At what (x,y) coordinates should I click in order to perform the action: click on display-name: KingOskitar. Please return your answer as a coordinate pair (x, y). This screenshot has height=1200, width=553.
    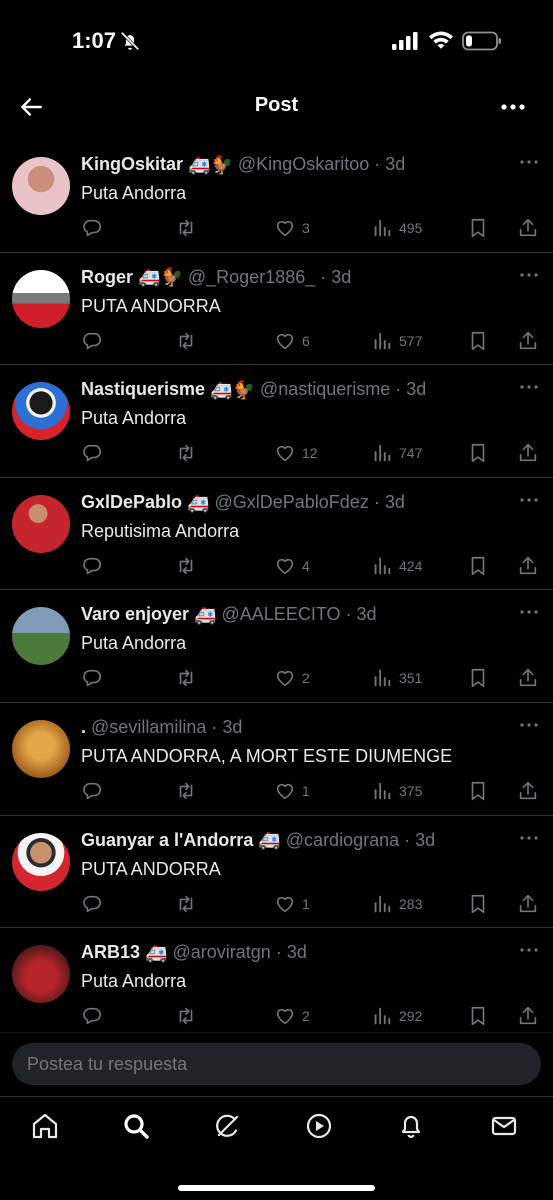
    Looking at the image, I should click on (132, 164).